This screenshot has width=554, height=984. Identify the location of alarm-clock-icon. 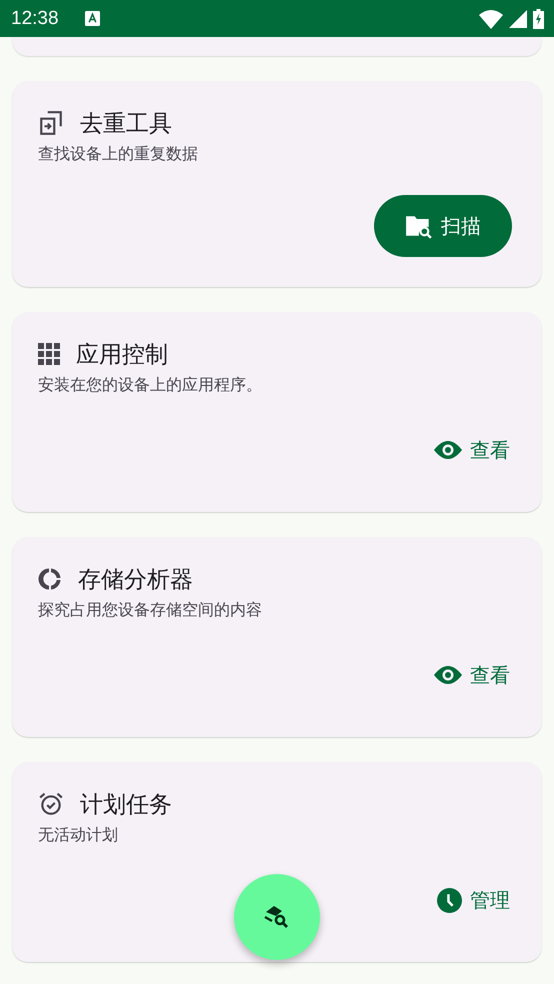
(51, 804).